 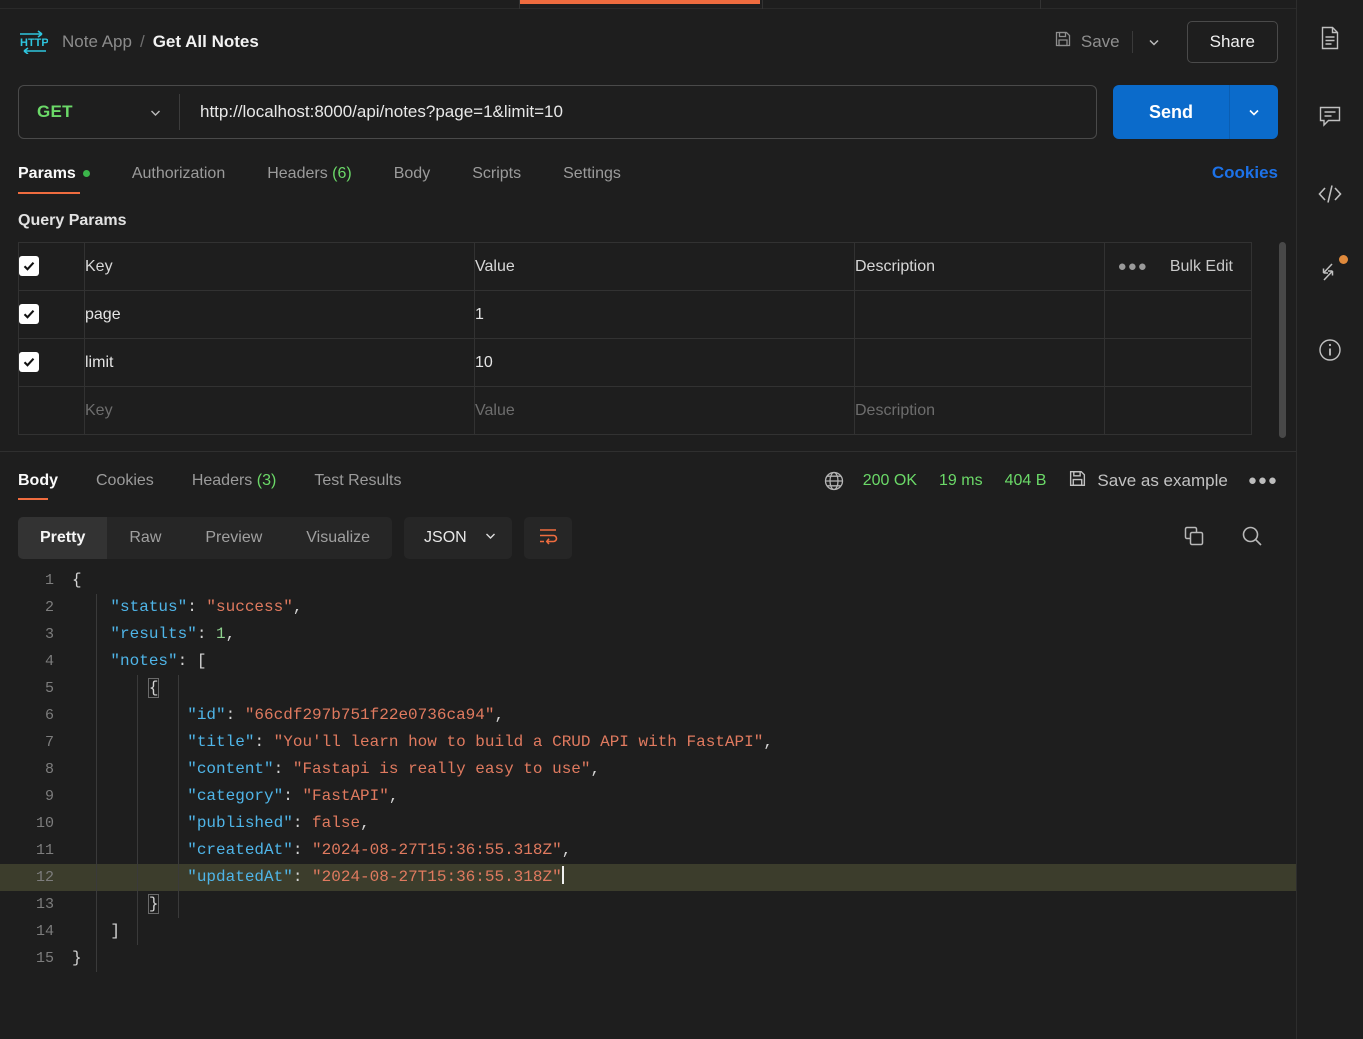 I want to click on table-row: page 1, so click(x=635, y=314).